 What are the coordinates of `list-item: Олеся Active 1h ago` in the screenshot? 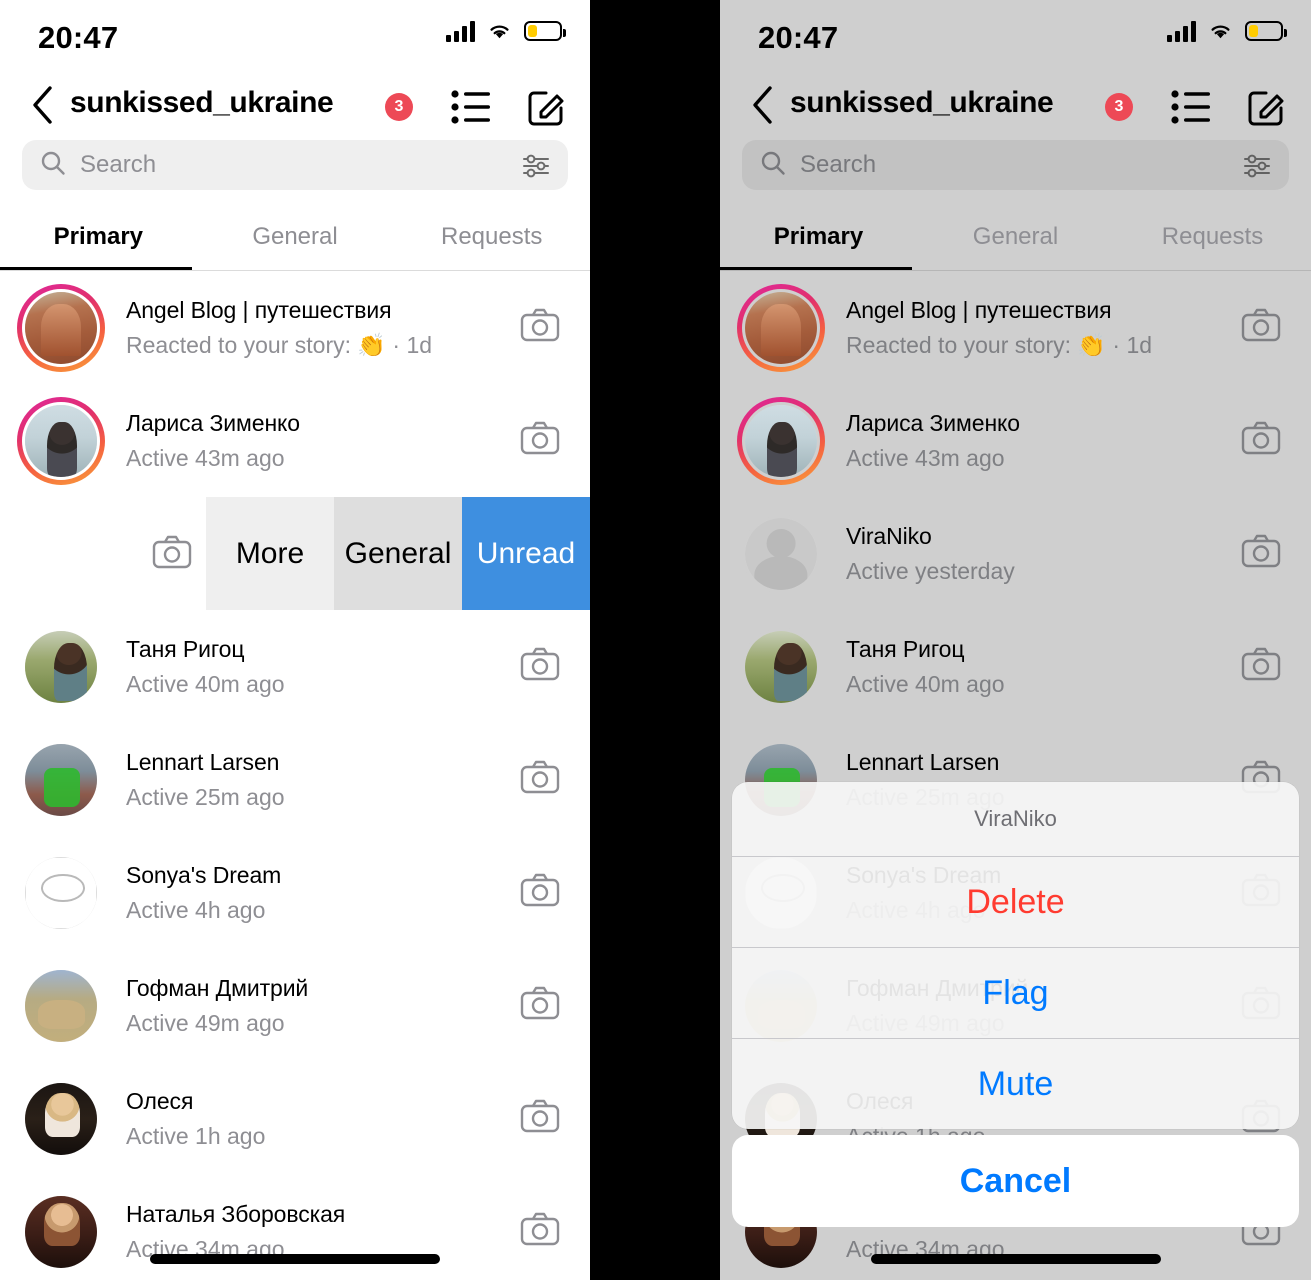 It's located at (295, 1118).